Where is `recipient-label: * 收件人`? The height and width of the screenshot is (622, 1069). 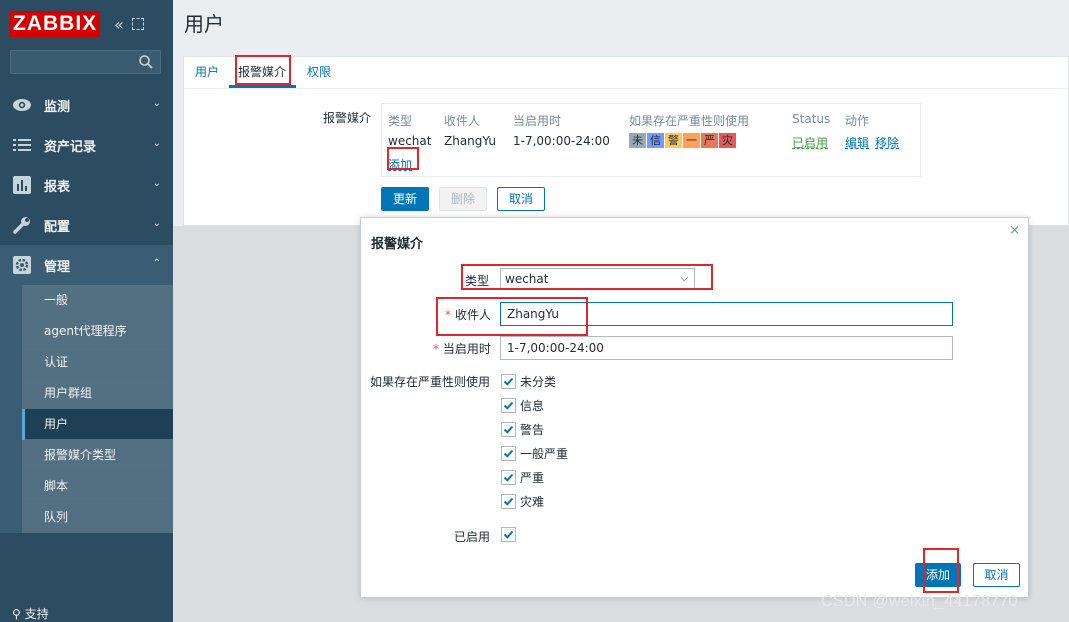
recipient-label: * 收件人 is located at coordinates (468, 314).